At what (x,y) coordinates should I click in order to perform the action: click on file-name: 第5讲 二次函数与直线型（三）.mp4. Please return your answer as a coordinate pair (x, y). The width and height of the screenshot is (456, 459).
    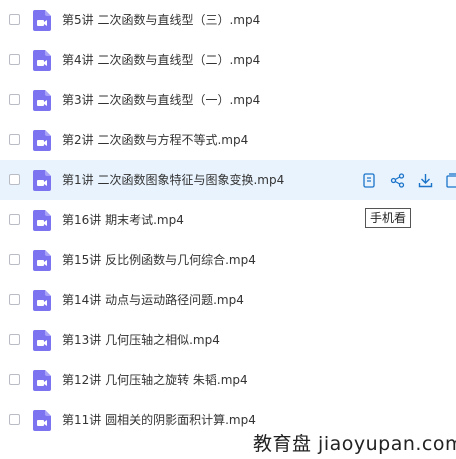
    Looking at the image, I should click on (161, 20).